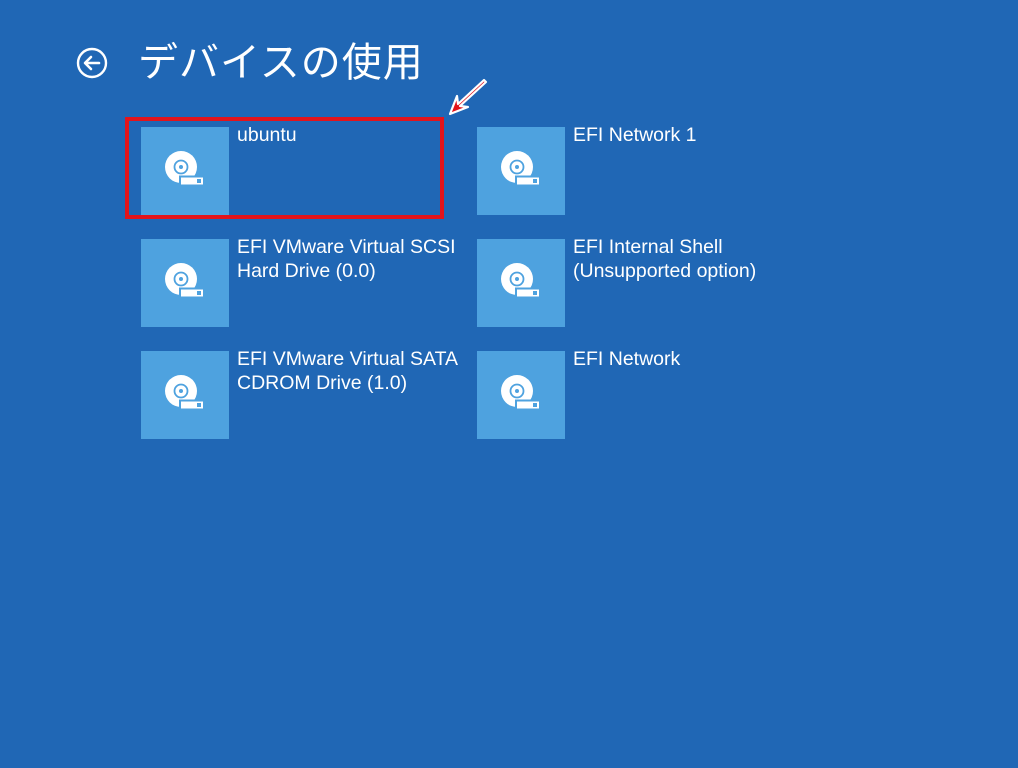 Image resolution: width=1018 pixels, height=768 pixels. I want to click on device-label: ubuntu, so click(267, 135).